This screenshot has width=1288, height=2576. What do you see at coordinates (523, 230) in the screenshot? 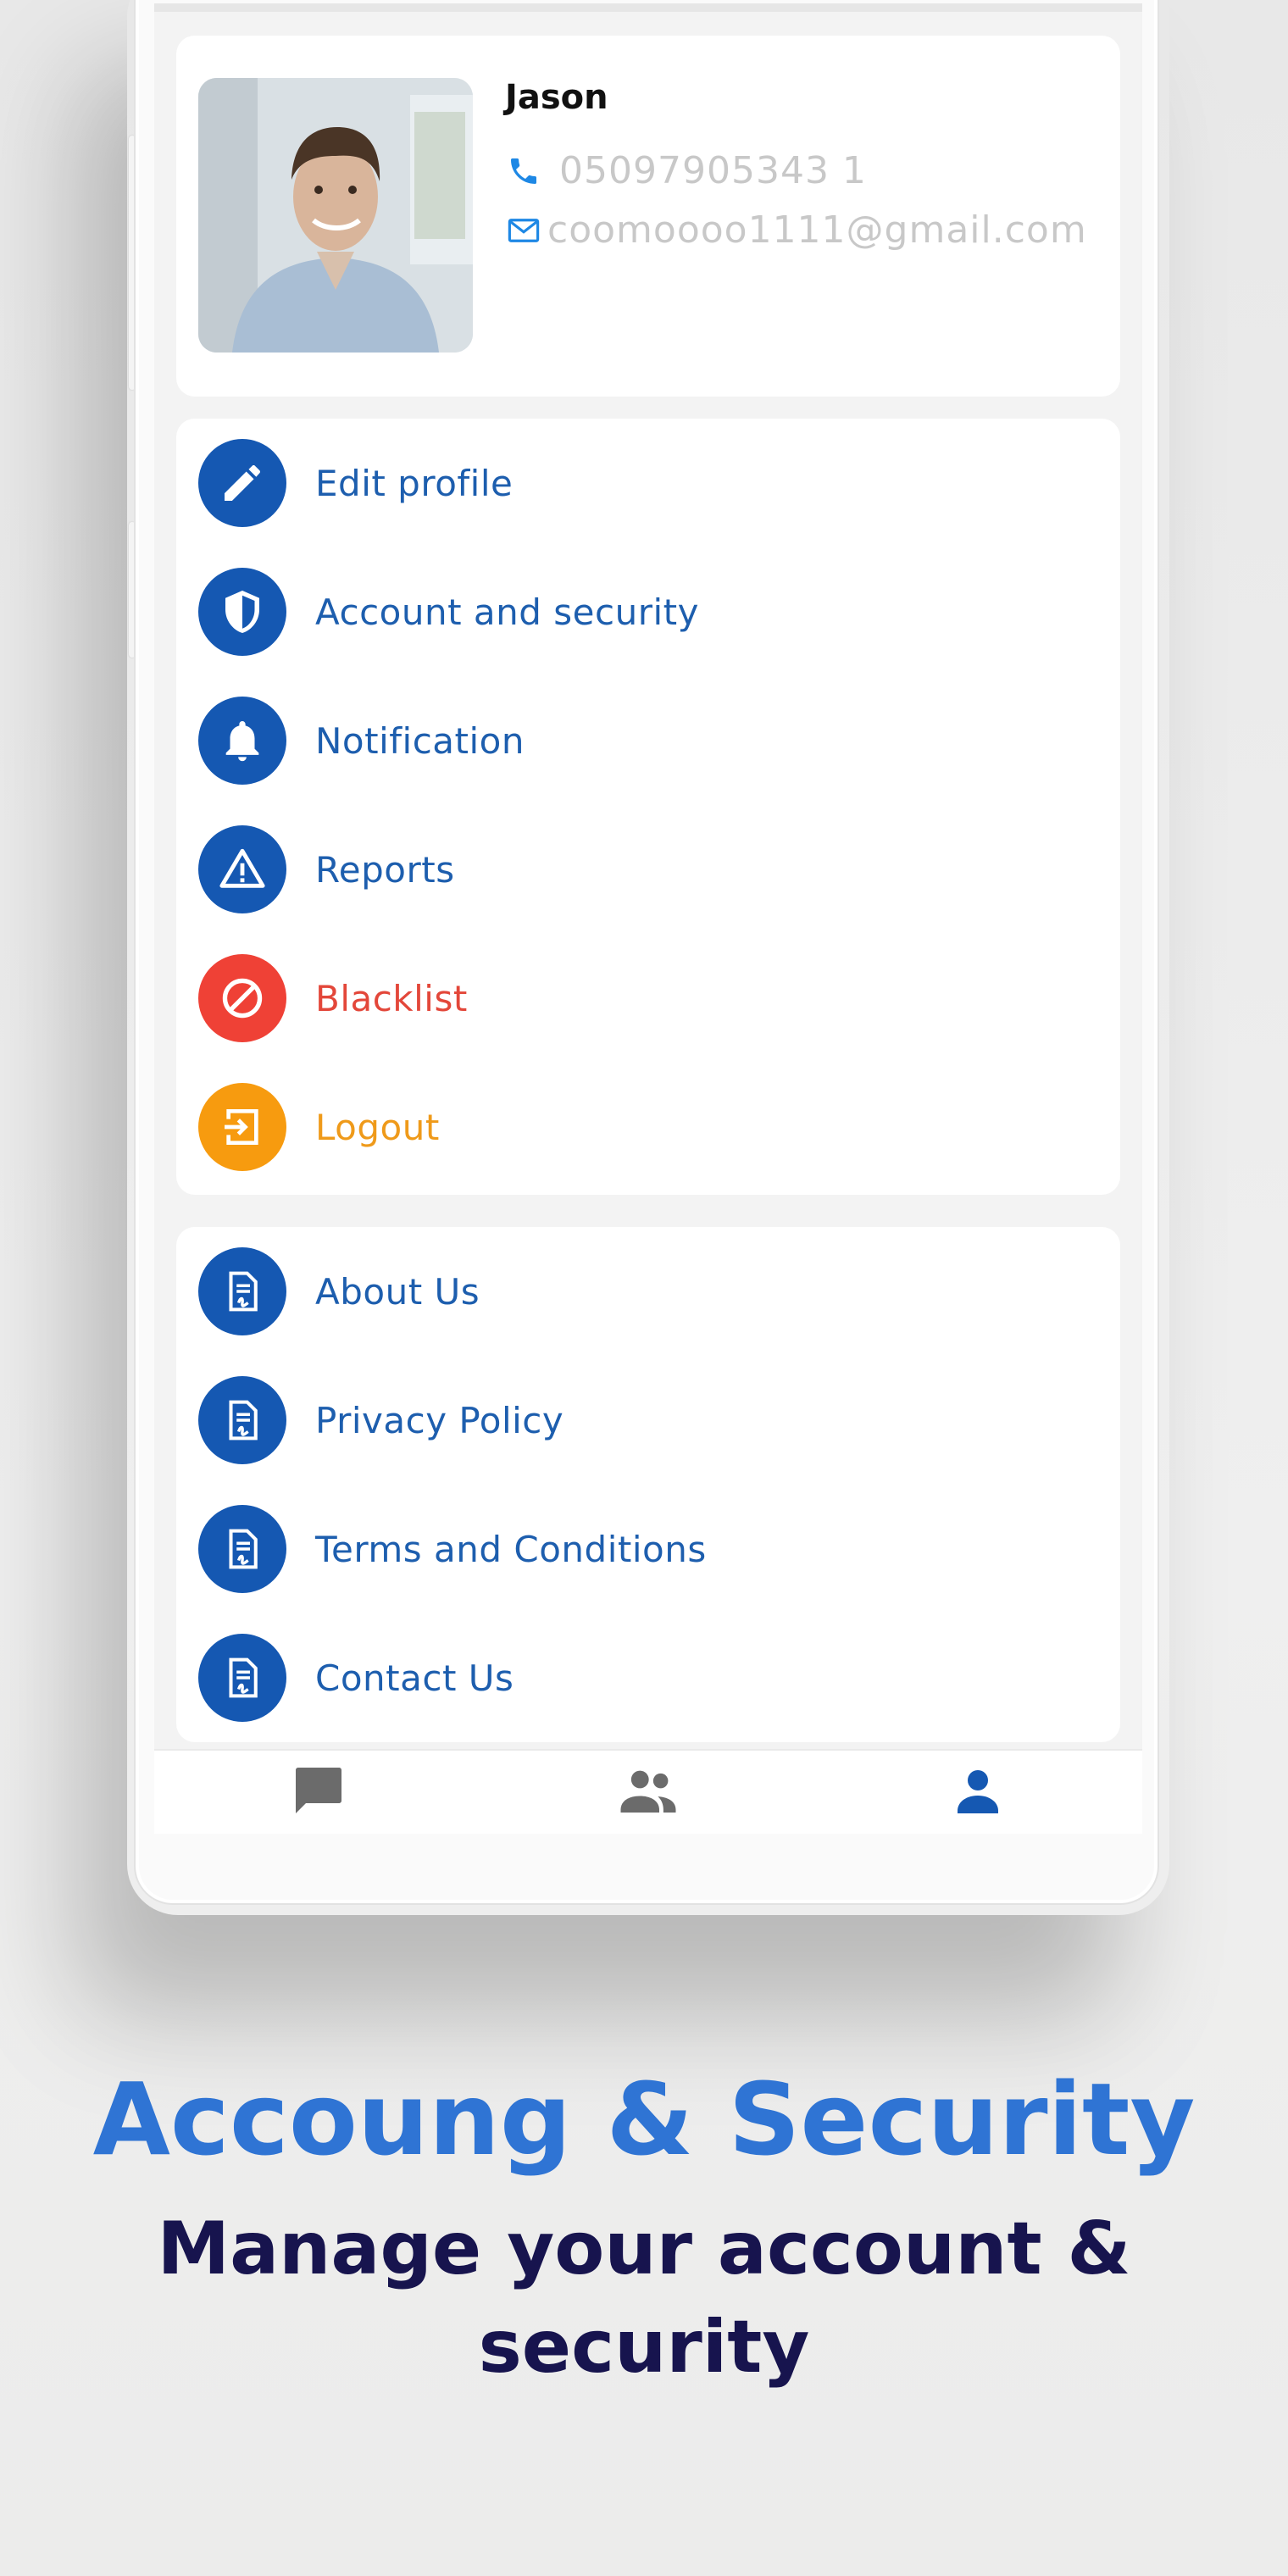
I see `mail-icon` at bounding box center [523, 230].